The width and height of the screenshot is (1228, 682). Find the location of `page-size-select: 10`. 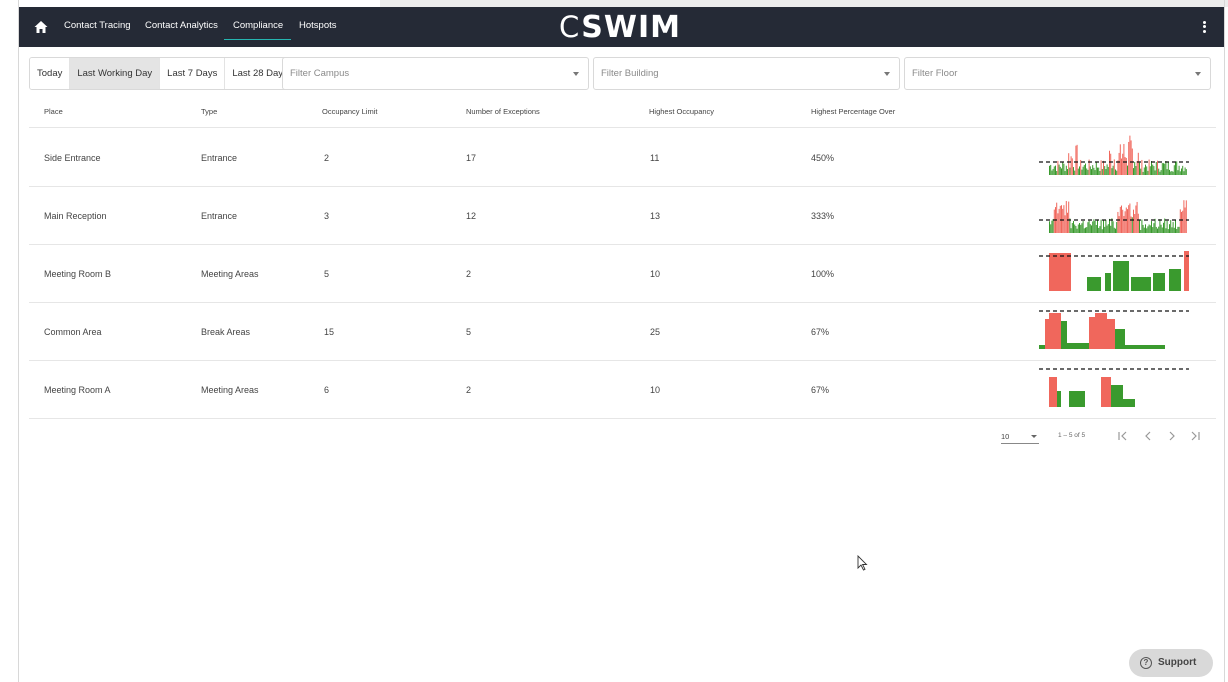

page-size-select: 10 is located at coordinates (1020, 437).